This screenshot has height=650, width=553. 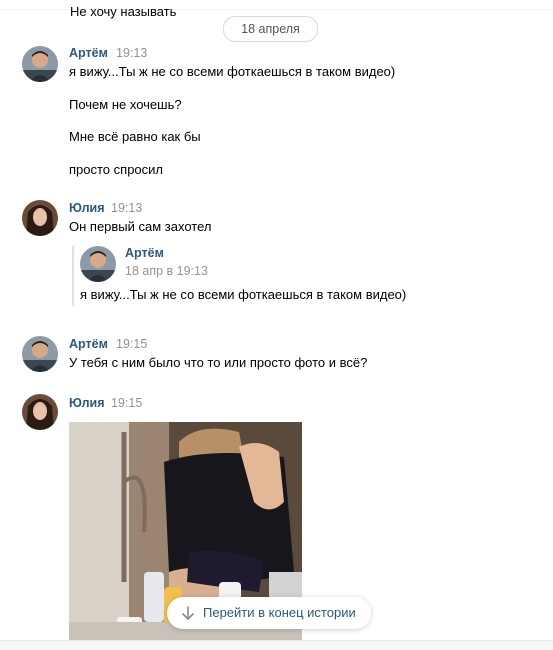 I want to click on previous-message-text: Не хочу называть, so click(x=123, y=11).